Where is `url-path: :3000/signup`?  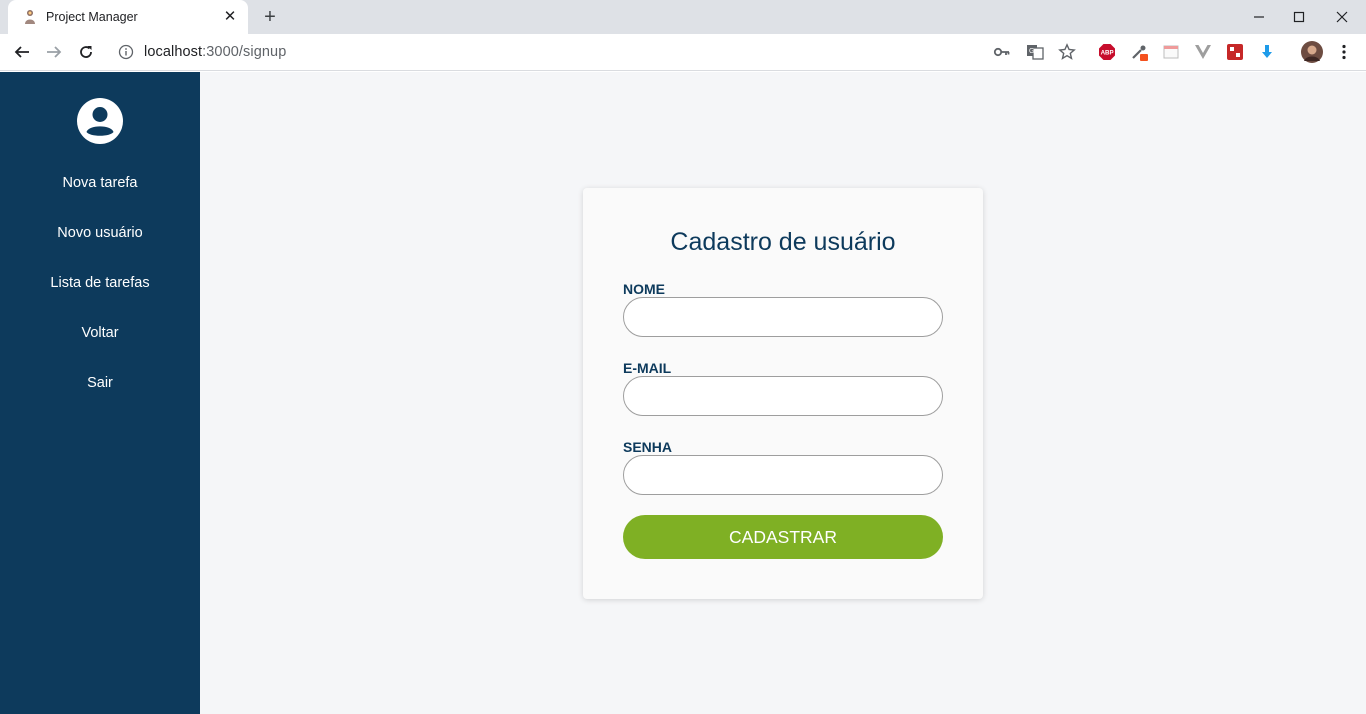
url-path: :3000/signup is located at coordinates (244, 52).